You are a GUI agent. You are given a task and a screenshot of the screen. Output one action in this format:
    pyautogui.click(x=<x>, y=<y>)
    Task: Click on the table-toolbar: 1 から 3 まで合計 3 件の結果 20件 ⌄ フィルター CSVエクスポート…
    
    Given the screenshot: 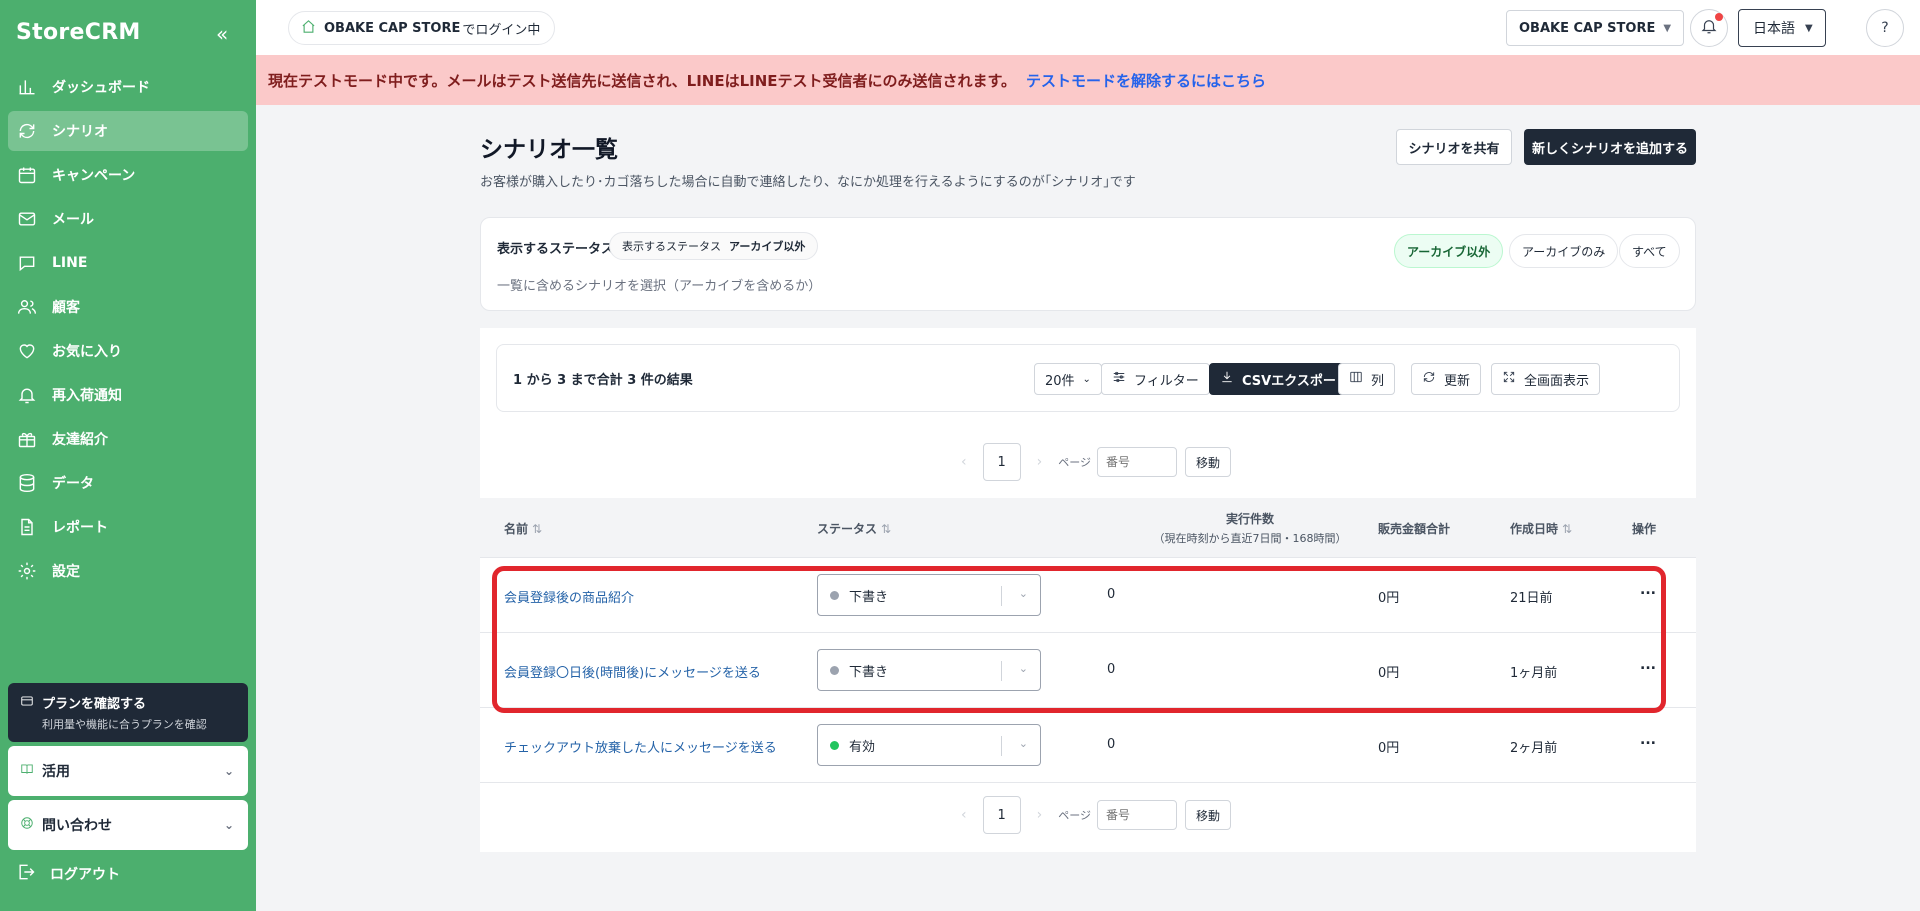 What is the action you would take?
    pyautogui.click(x=1088, y=378)
    